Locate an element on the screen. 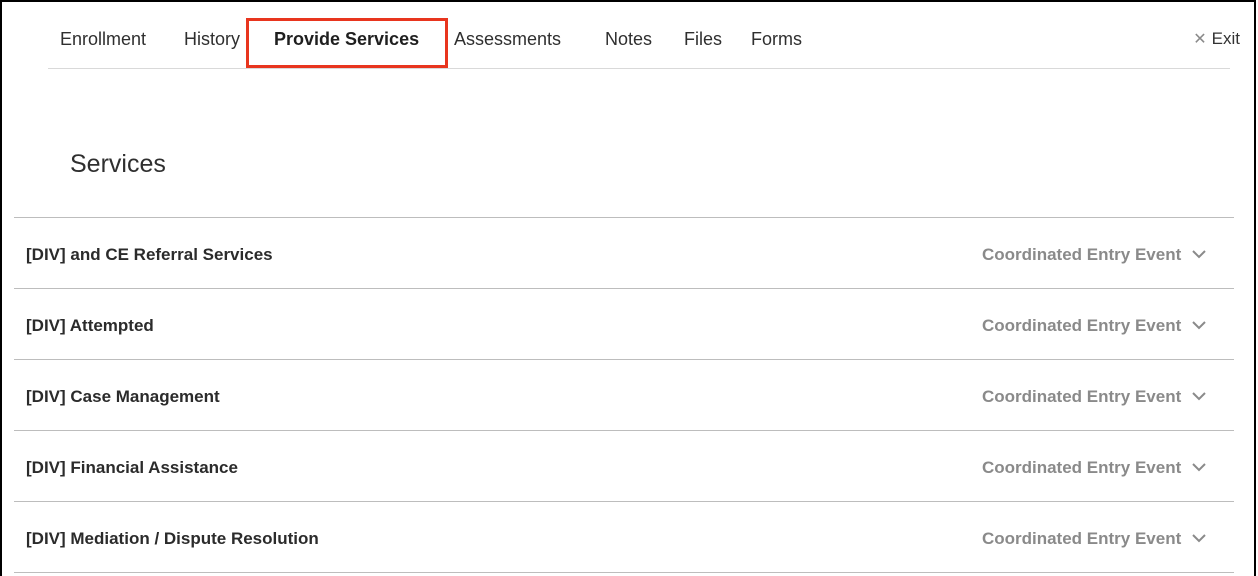 The width and height of the screenshot is (1258, 576). tab-assessments: Assessments is located at coordinates (507, 39).